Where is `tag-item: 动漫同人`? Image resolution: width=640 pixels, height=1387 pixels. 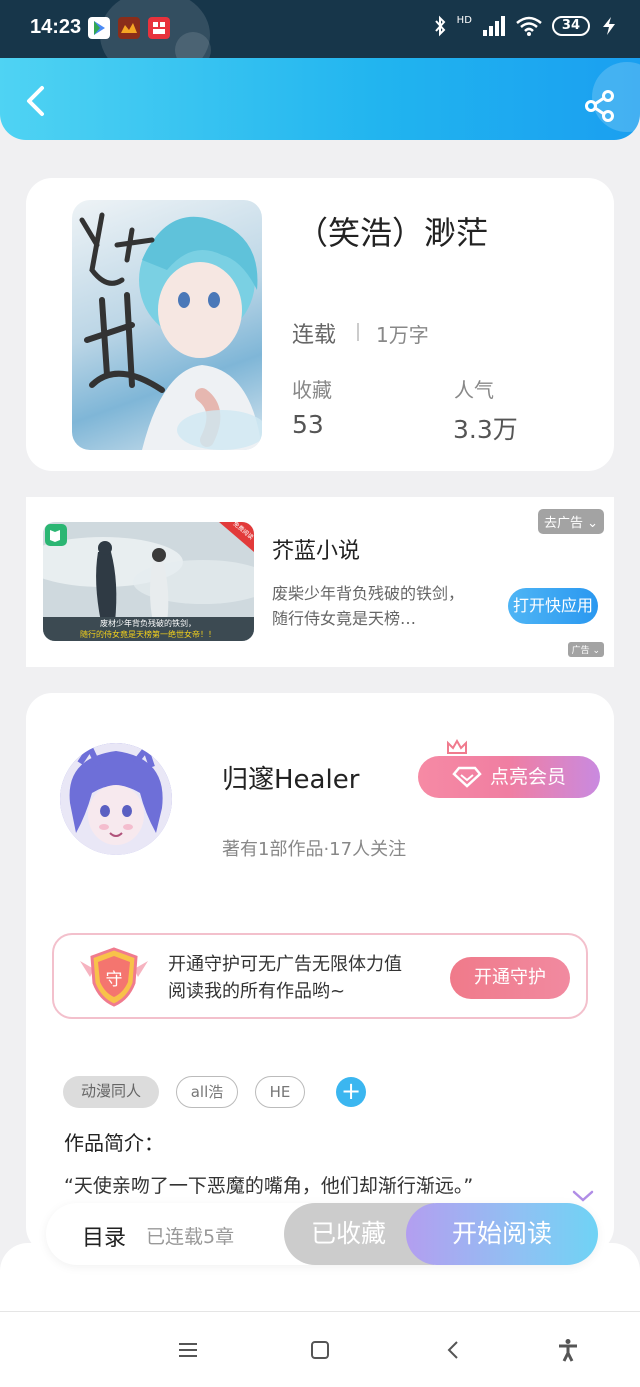 tag-item: 动漫同人 is located at coordinates (111, 1092).